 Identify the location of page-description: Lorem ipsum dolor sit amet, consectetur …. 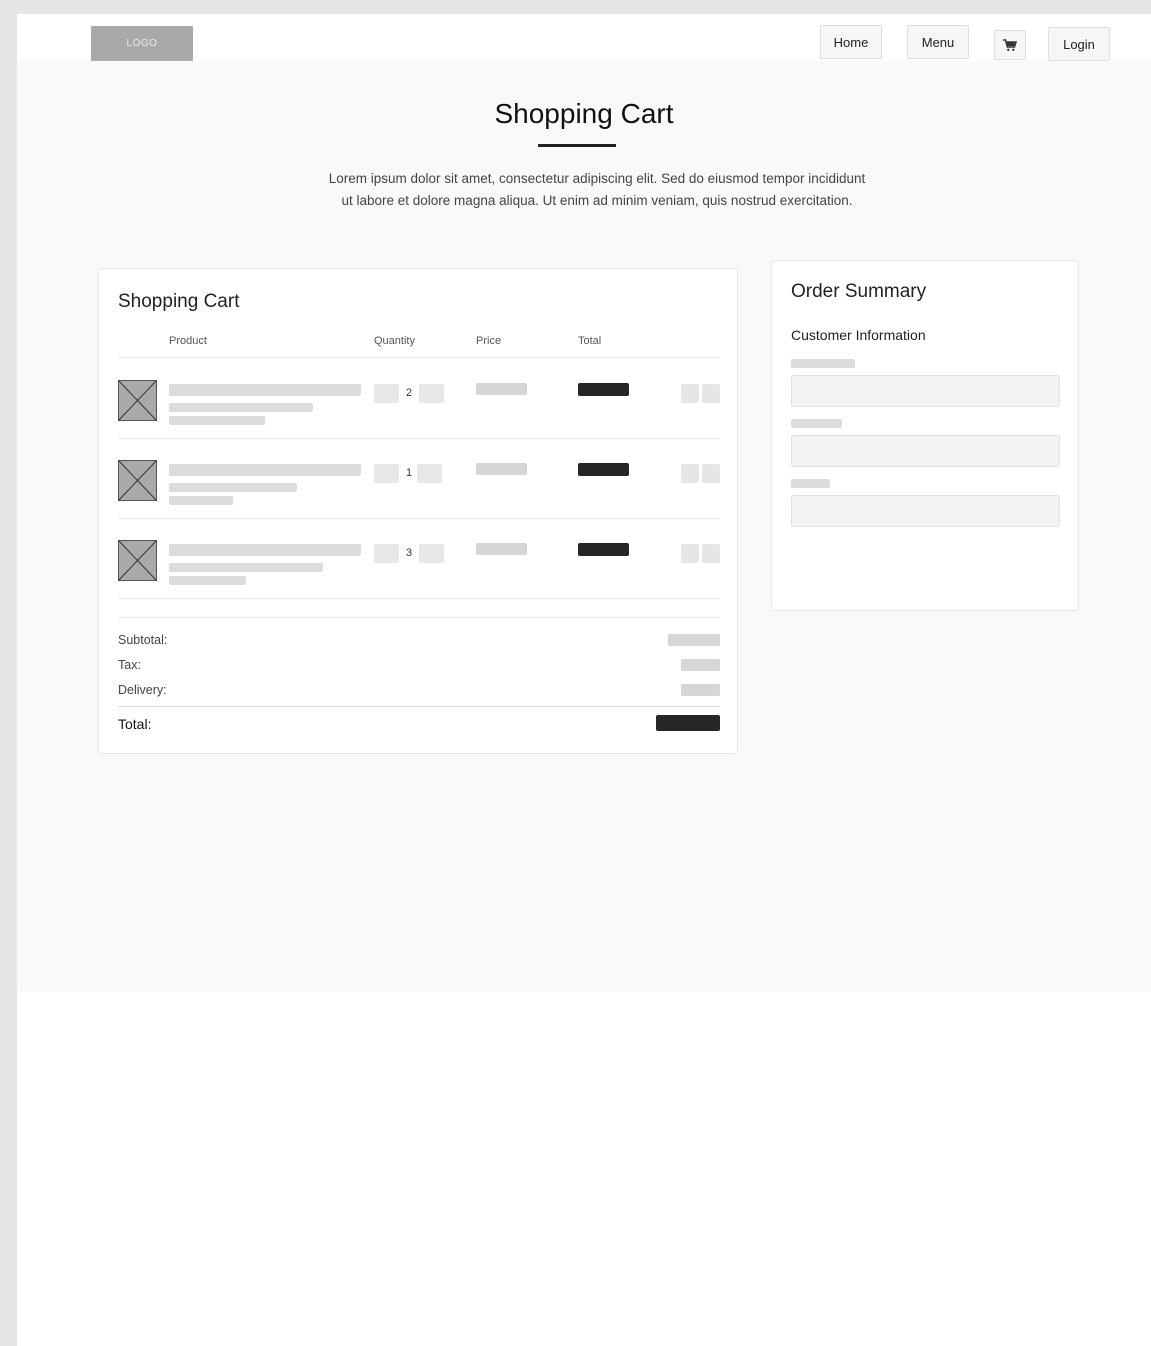
(597, 189).